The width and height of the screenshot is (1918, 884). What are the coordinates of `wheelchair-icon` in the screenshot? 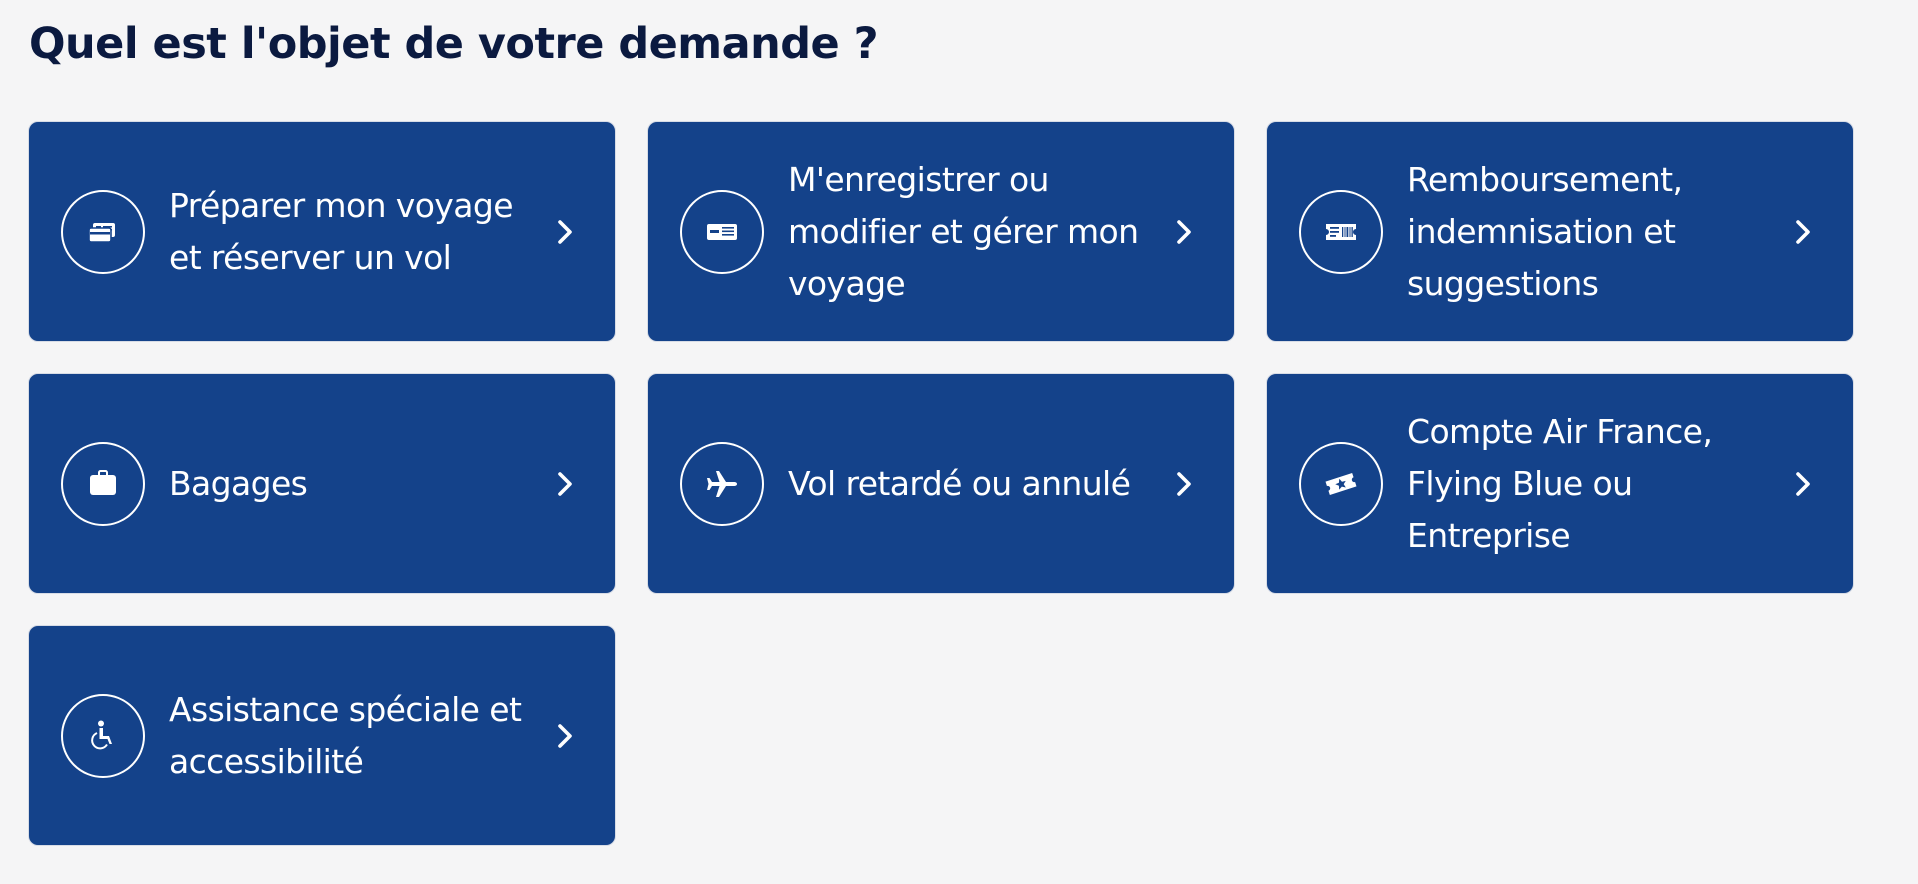 It's located at (103, 735).